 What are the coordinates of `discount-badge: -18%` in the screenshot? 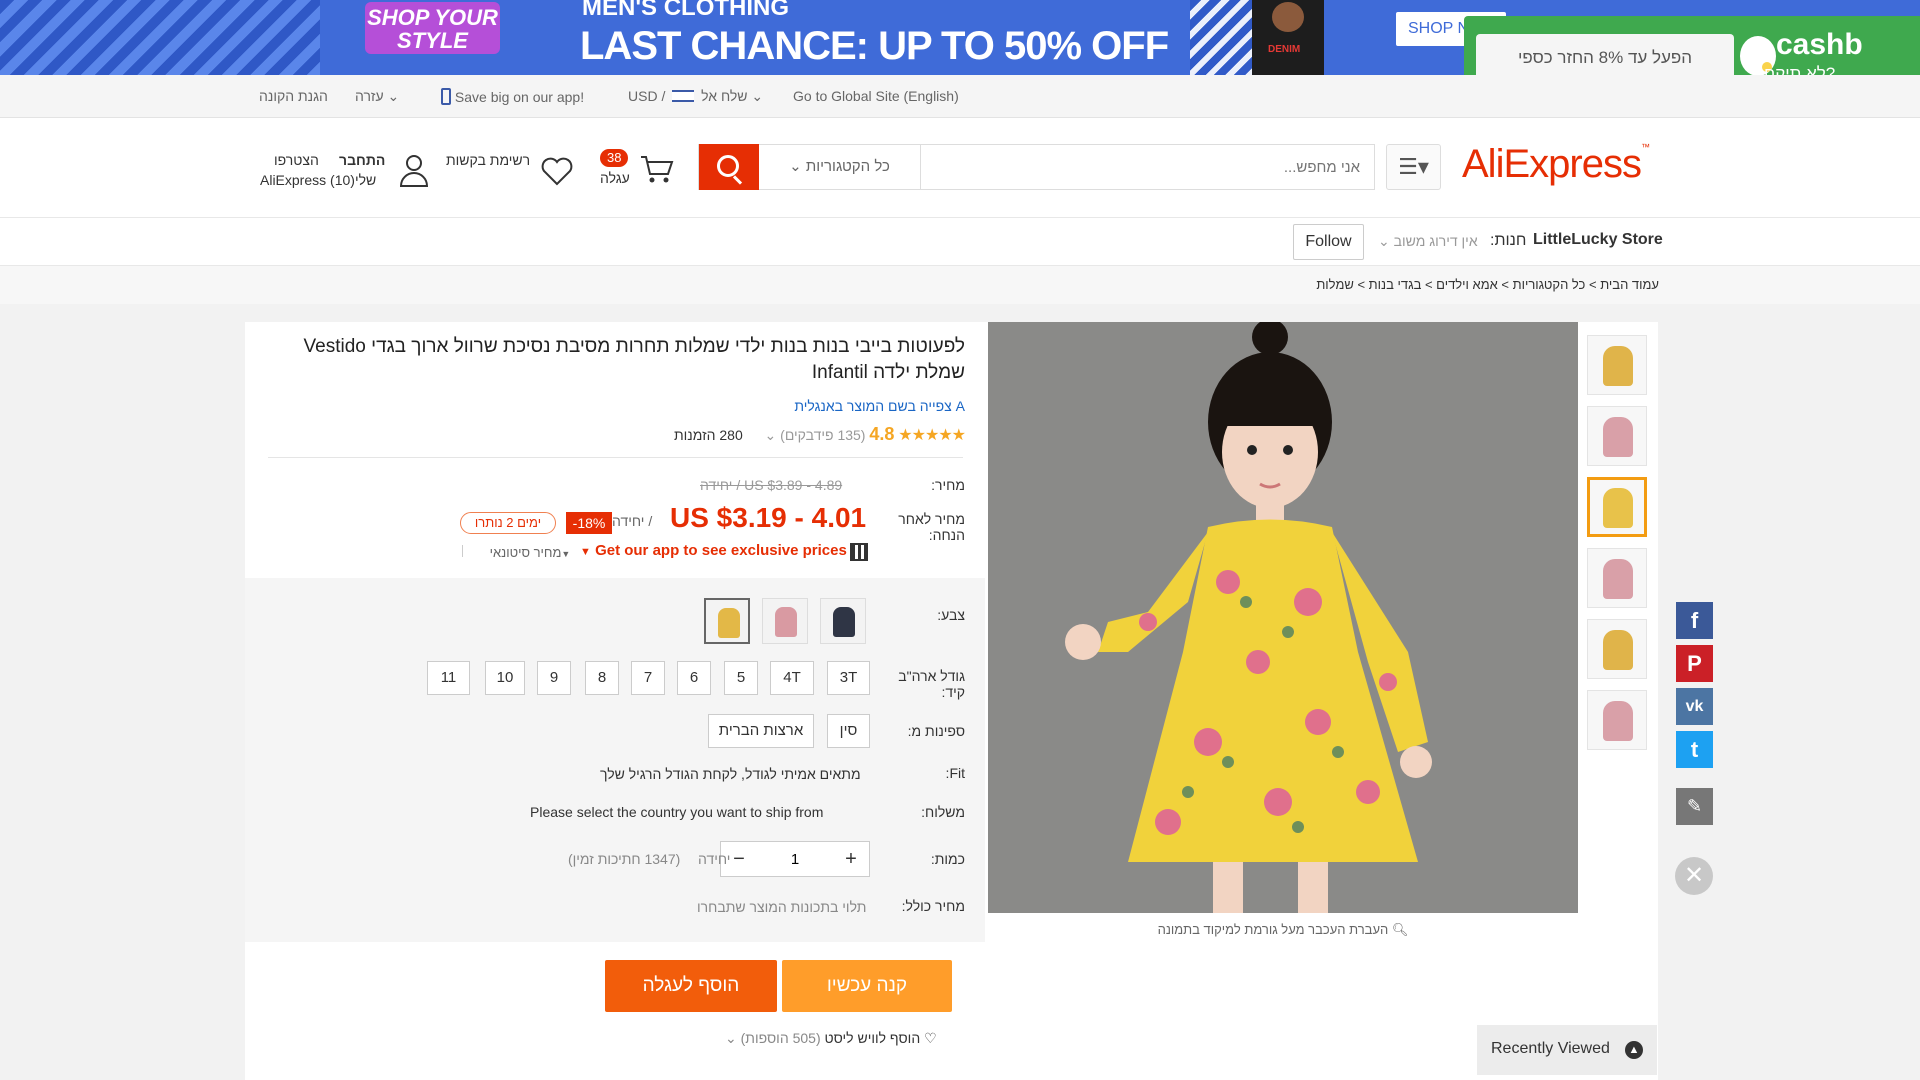 It's located at (589, 523).